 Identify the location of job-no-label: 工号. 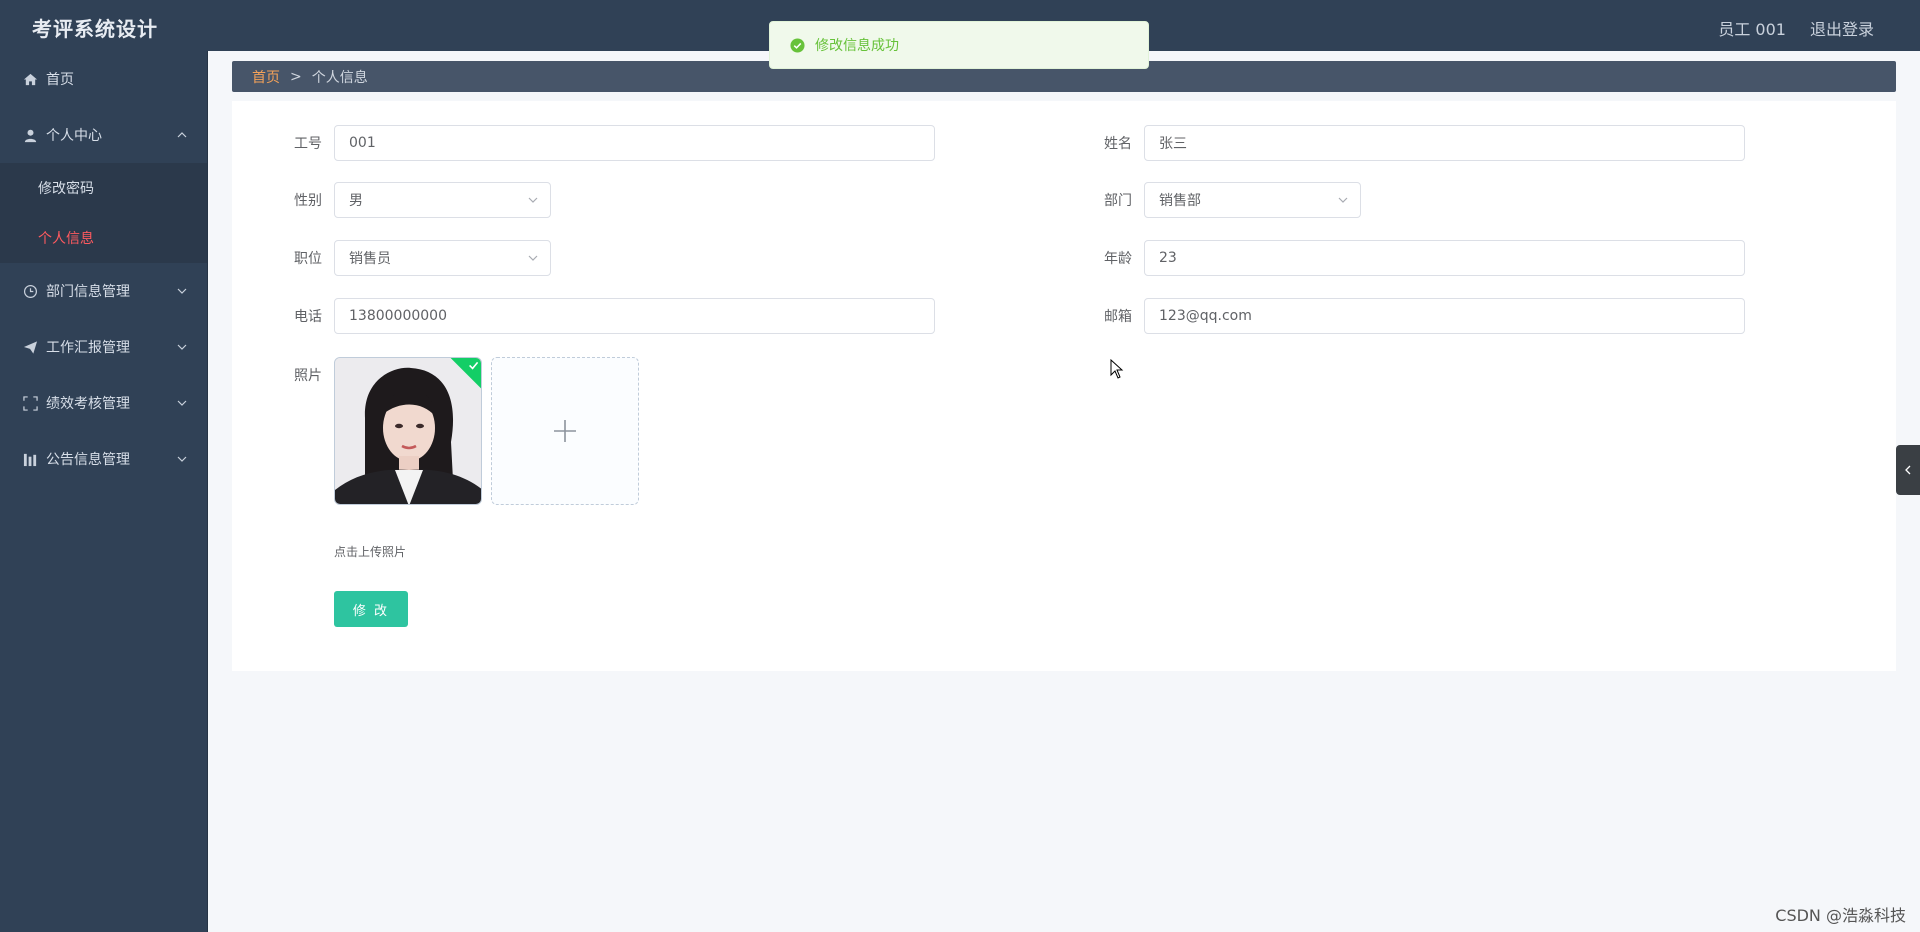
(308, 144).